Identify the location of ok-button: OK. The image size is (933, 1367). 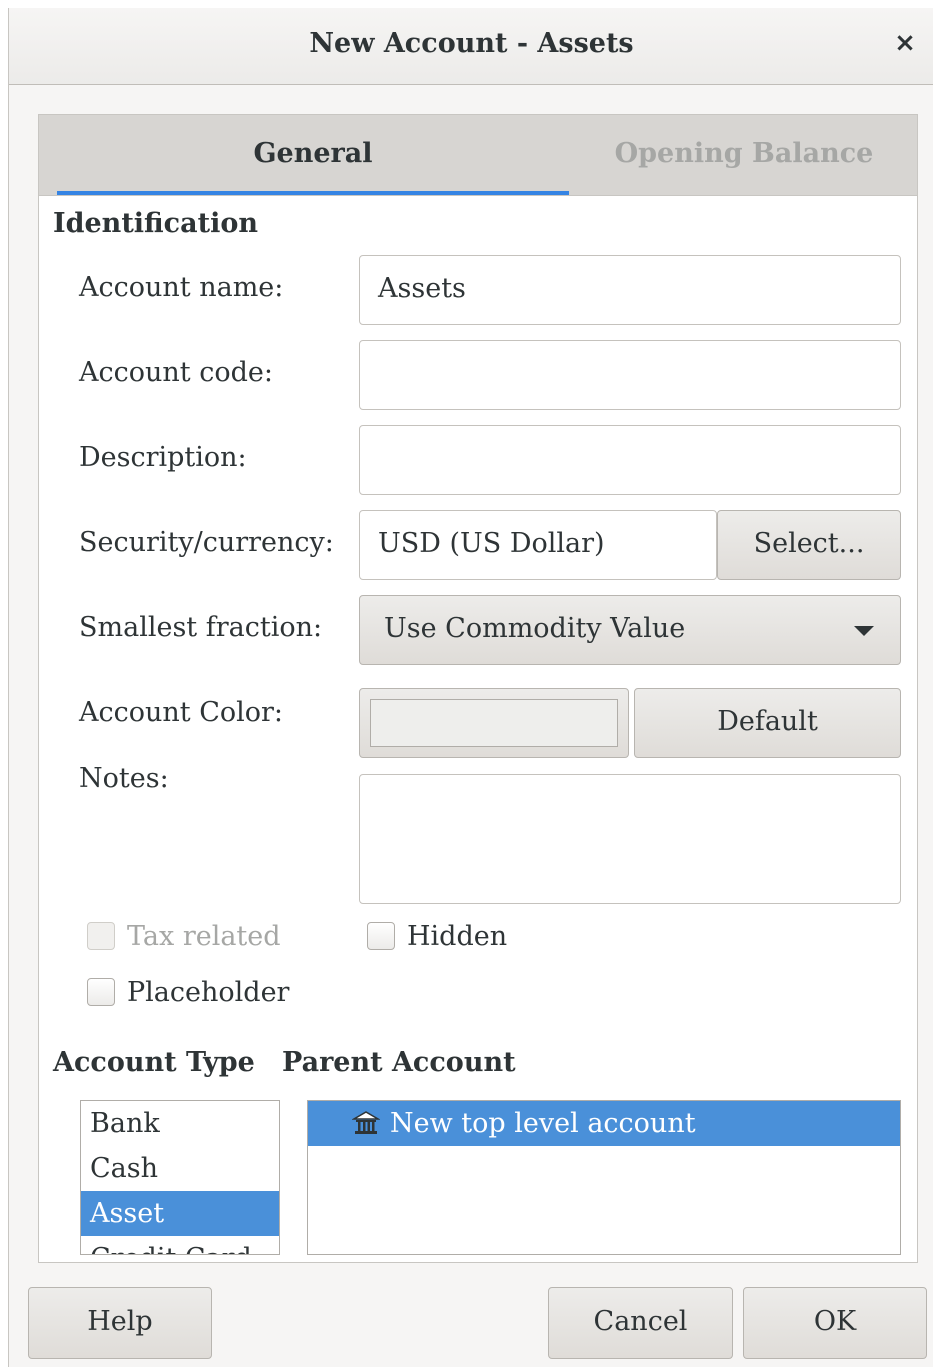
(835, 1323).